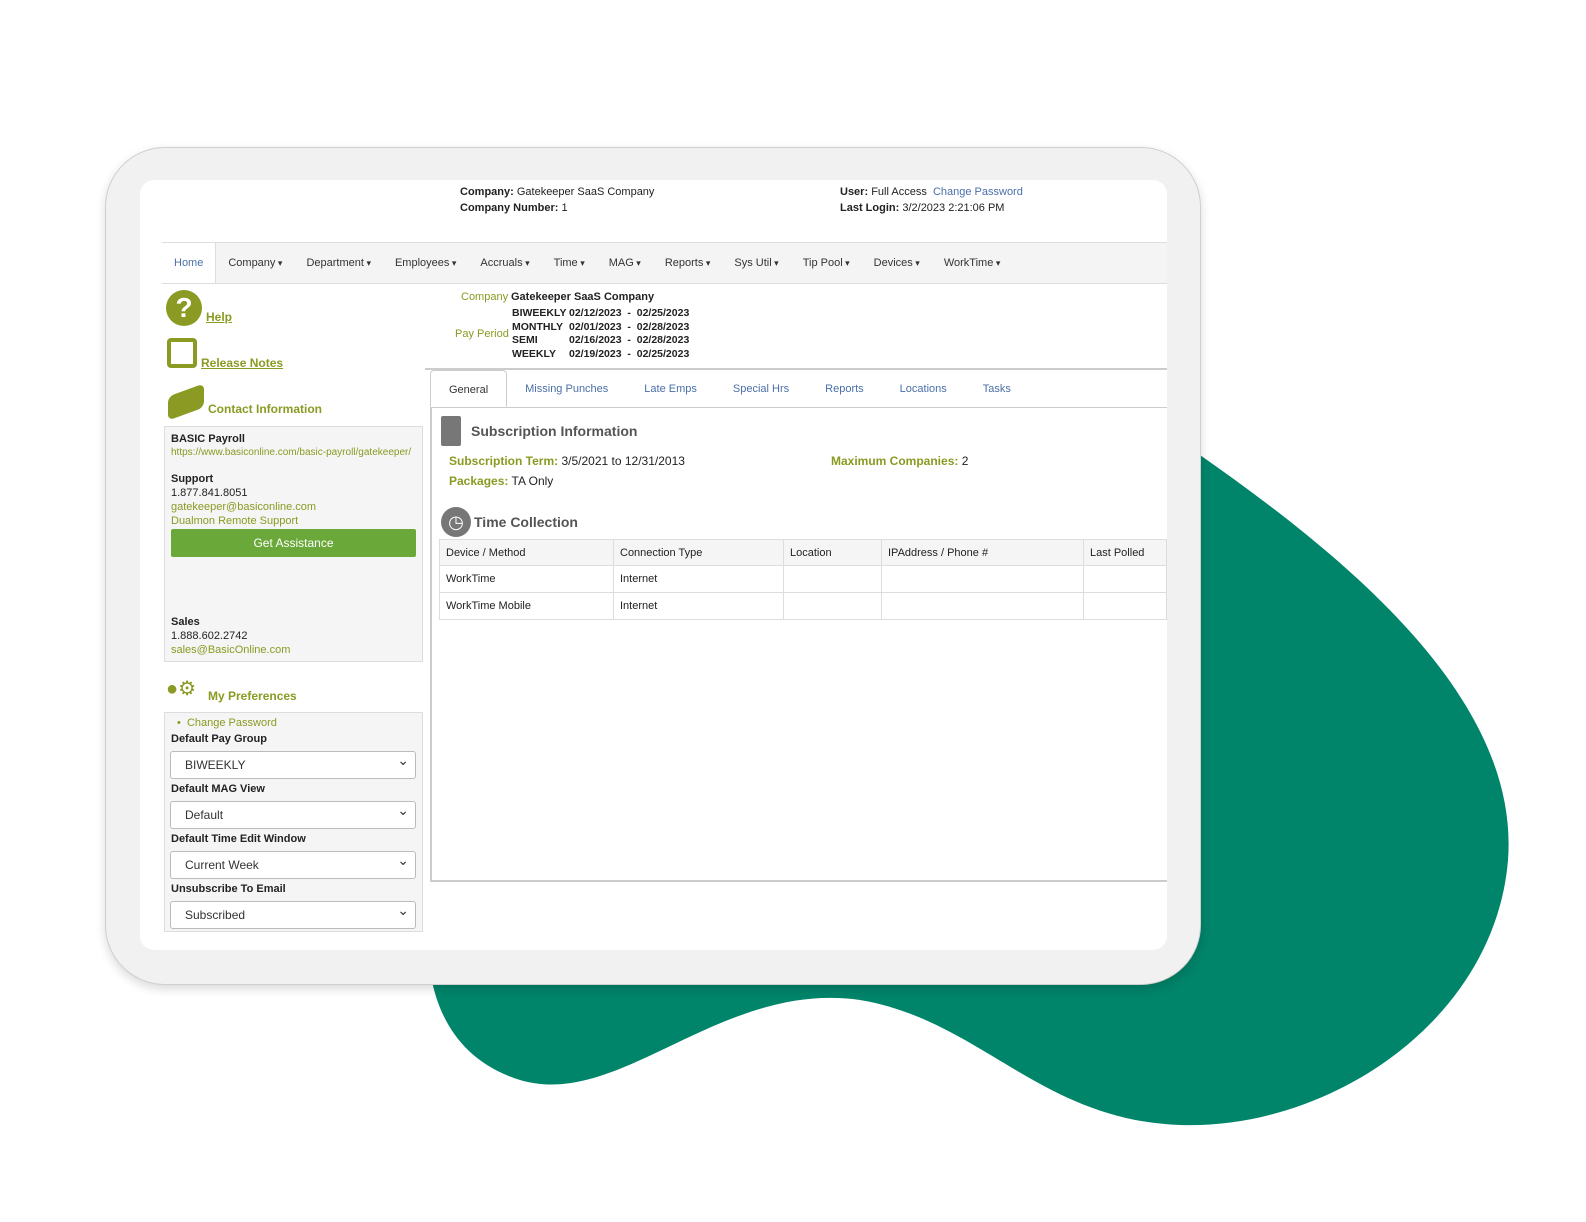 The height and width of the screenshot is (1222, 1586). I want to click on document-icon, so click(451, 431).